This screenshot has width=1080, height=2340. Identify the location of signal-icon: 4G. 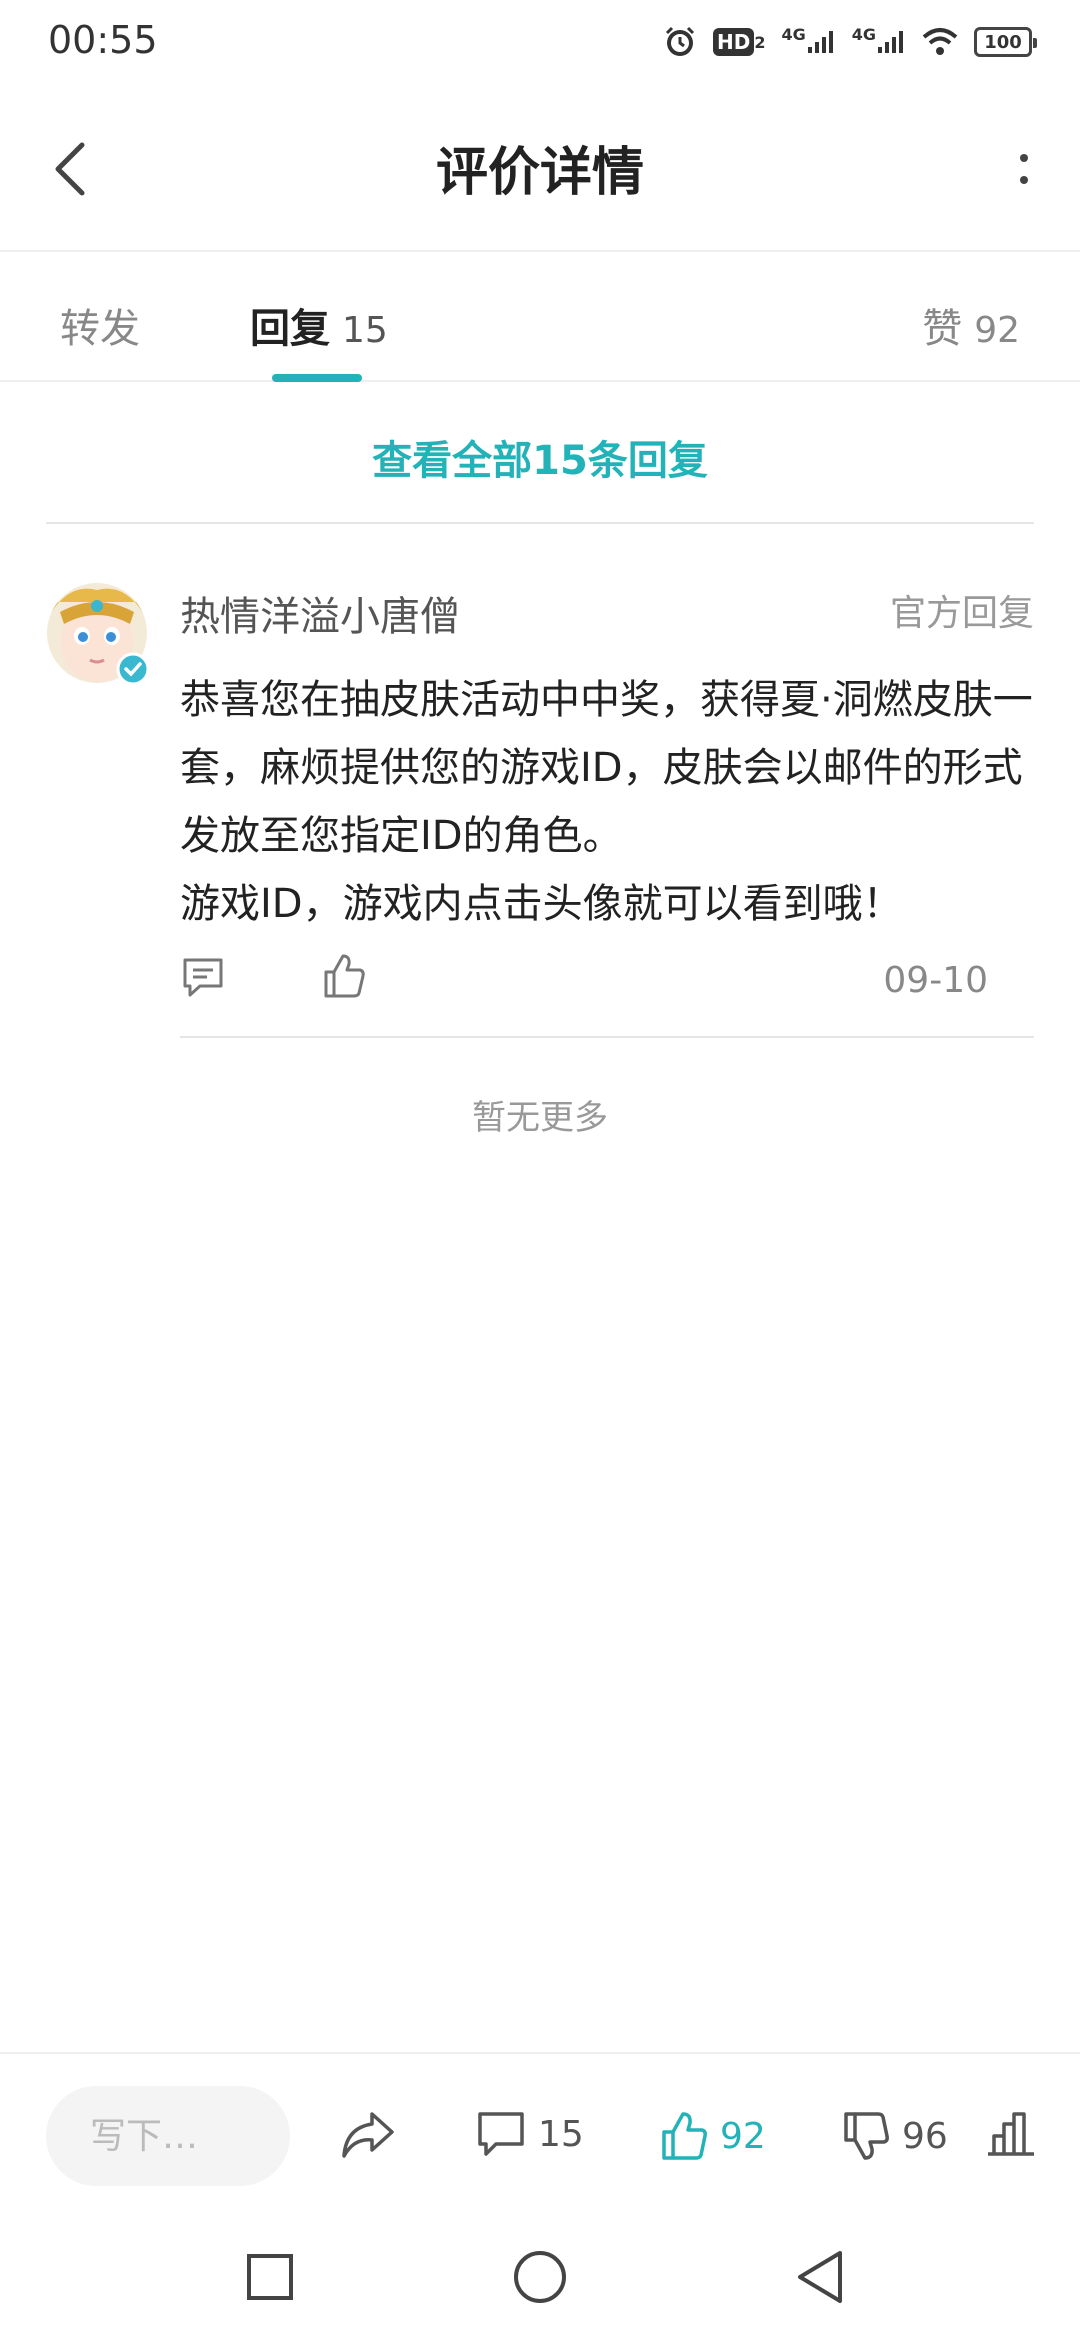
(808, 42).